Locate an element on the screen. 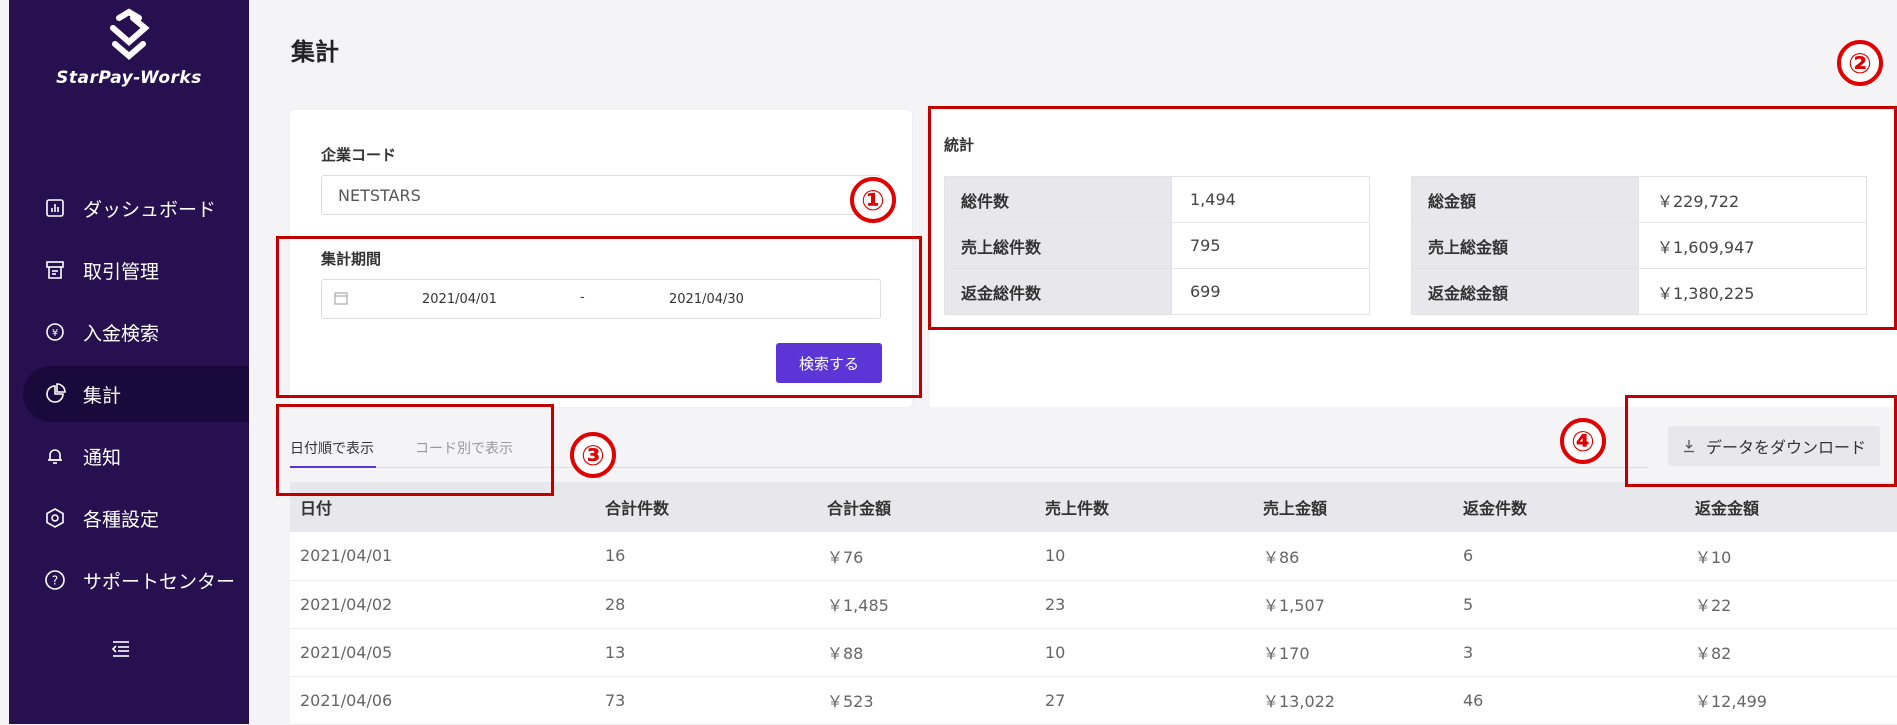  sidebar-item-settings: 各種設定 is located at coordinates (136, 518).